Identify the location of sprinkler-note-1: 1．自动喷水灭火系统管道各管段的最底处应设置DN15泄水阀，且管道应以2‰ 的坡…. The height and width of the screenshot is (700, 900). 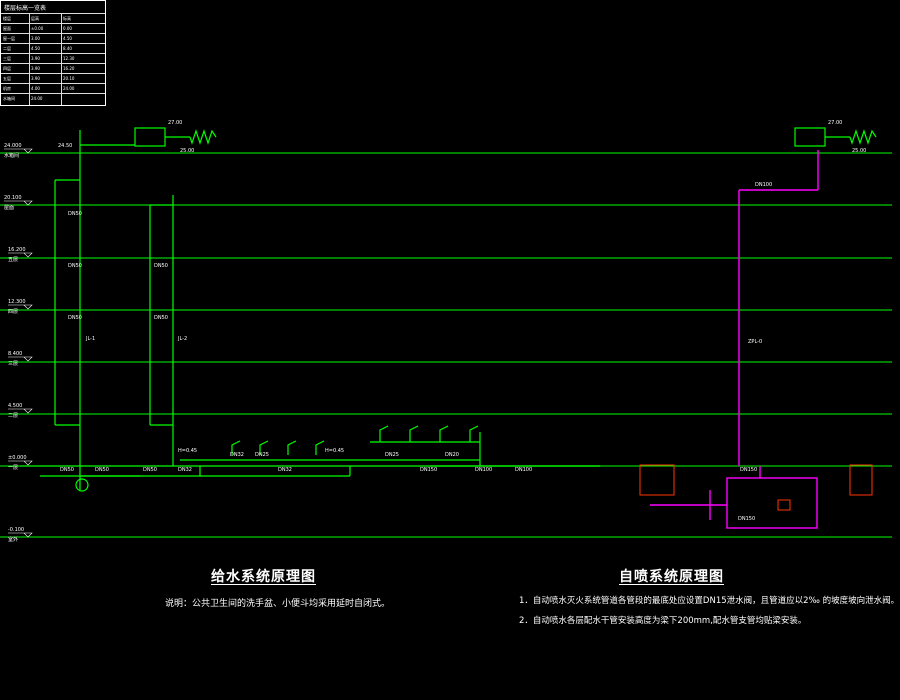
(709, 601).